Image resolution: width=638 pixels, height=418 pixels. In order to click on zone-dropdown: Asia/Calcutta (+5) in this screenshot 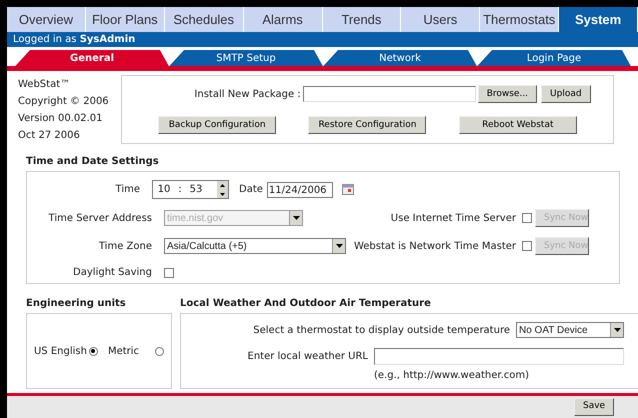, I will do `click(255, 246)`.